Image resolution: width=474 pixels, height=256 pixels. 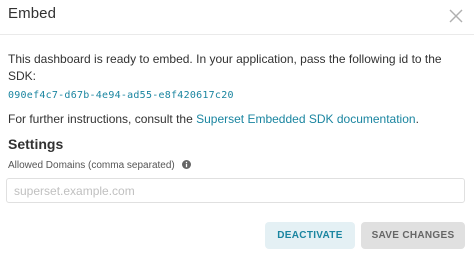 I want to click on close-icon, so click(x=456, y=16).